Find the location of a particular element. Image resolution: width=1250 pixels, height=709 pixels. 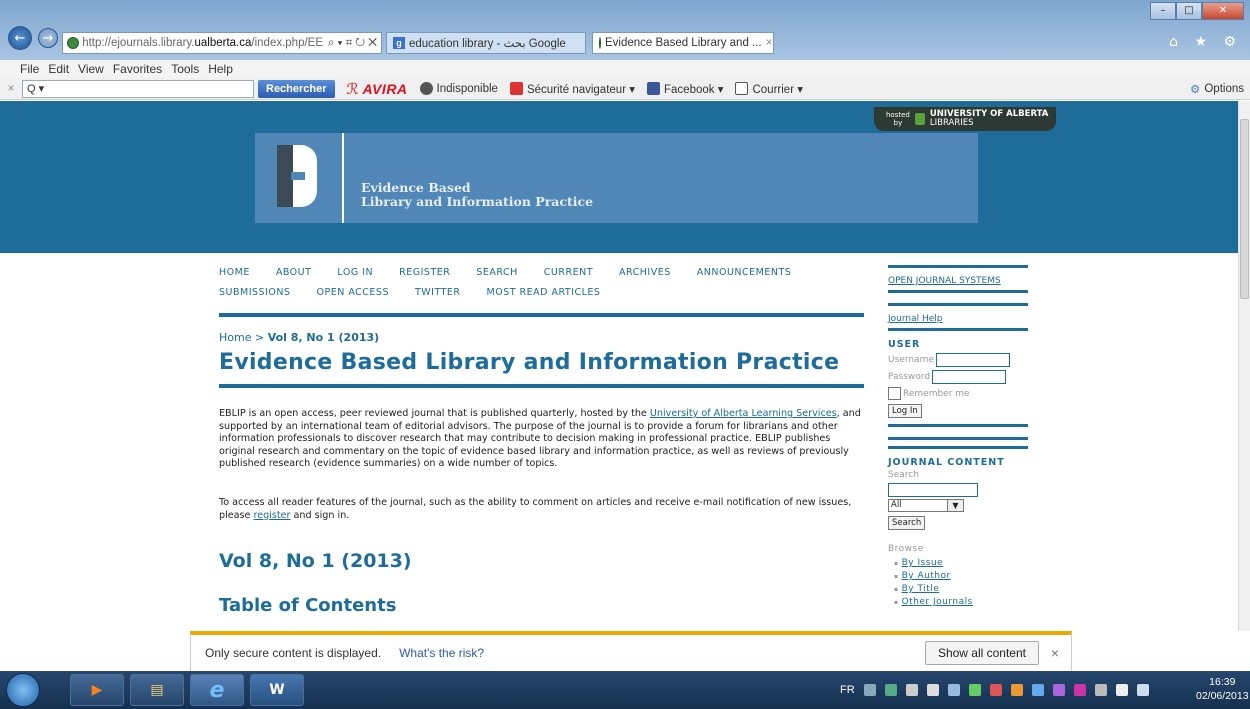

options-button: ⚙ Options is located at coordinates (1220, 89).